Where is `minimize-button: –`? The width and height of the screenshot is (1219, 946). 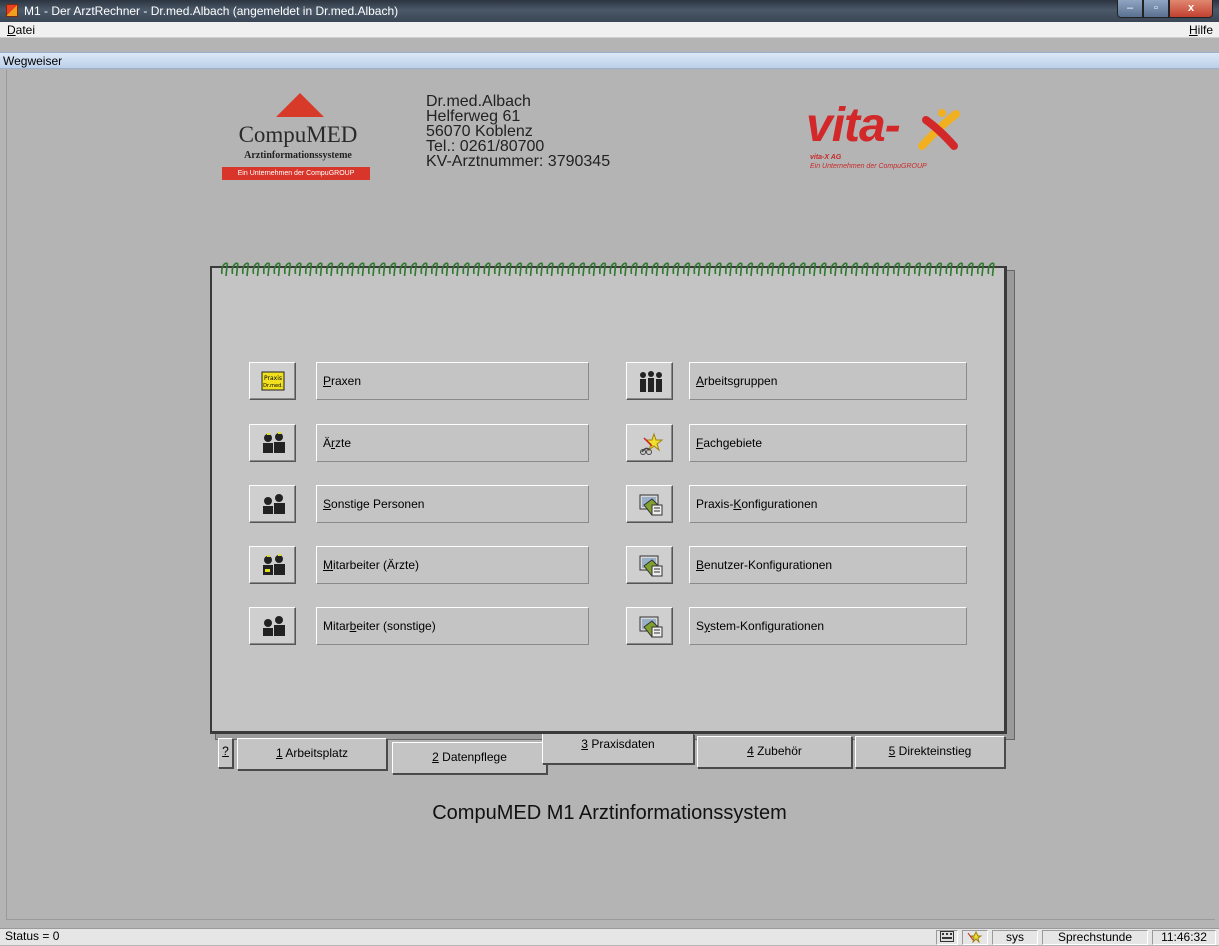 minimize-button: – is located at coordinates (1130, 9).